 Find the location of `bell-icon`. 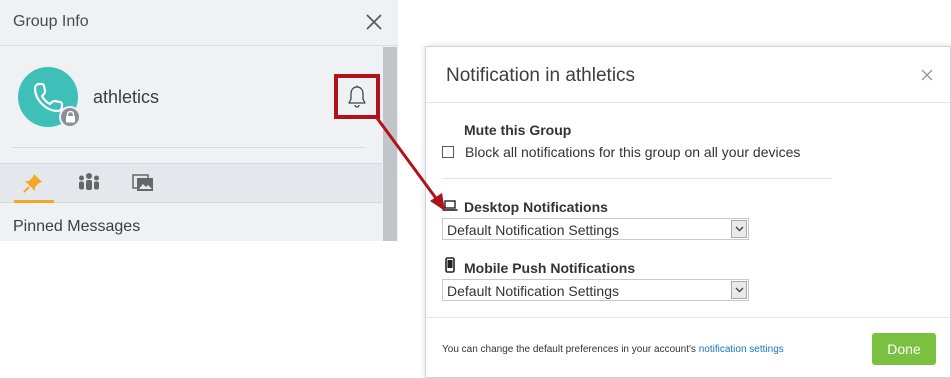

bell-icon is located at coordinates (357, 96).